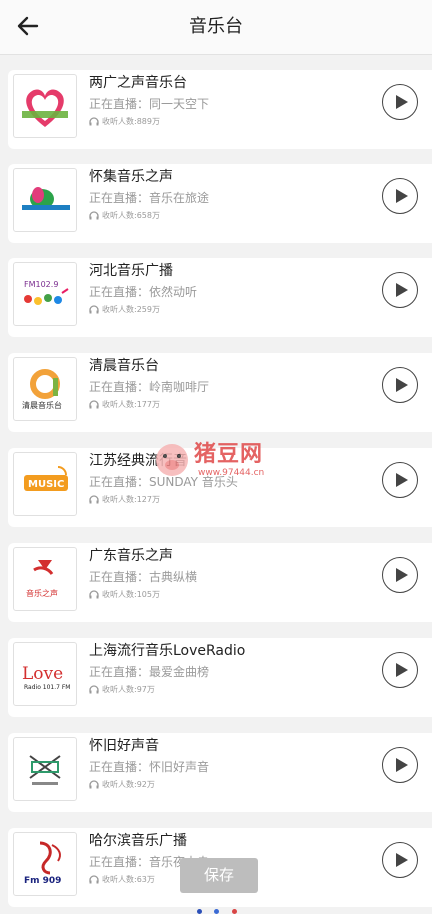  What do you see at coordinates (131, 594) in the screenshot?
I see `listener-count-text: 收听人数:105万` at bounding box center [131, 594].